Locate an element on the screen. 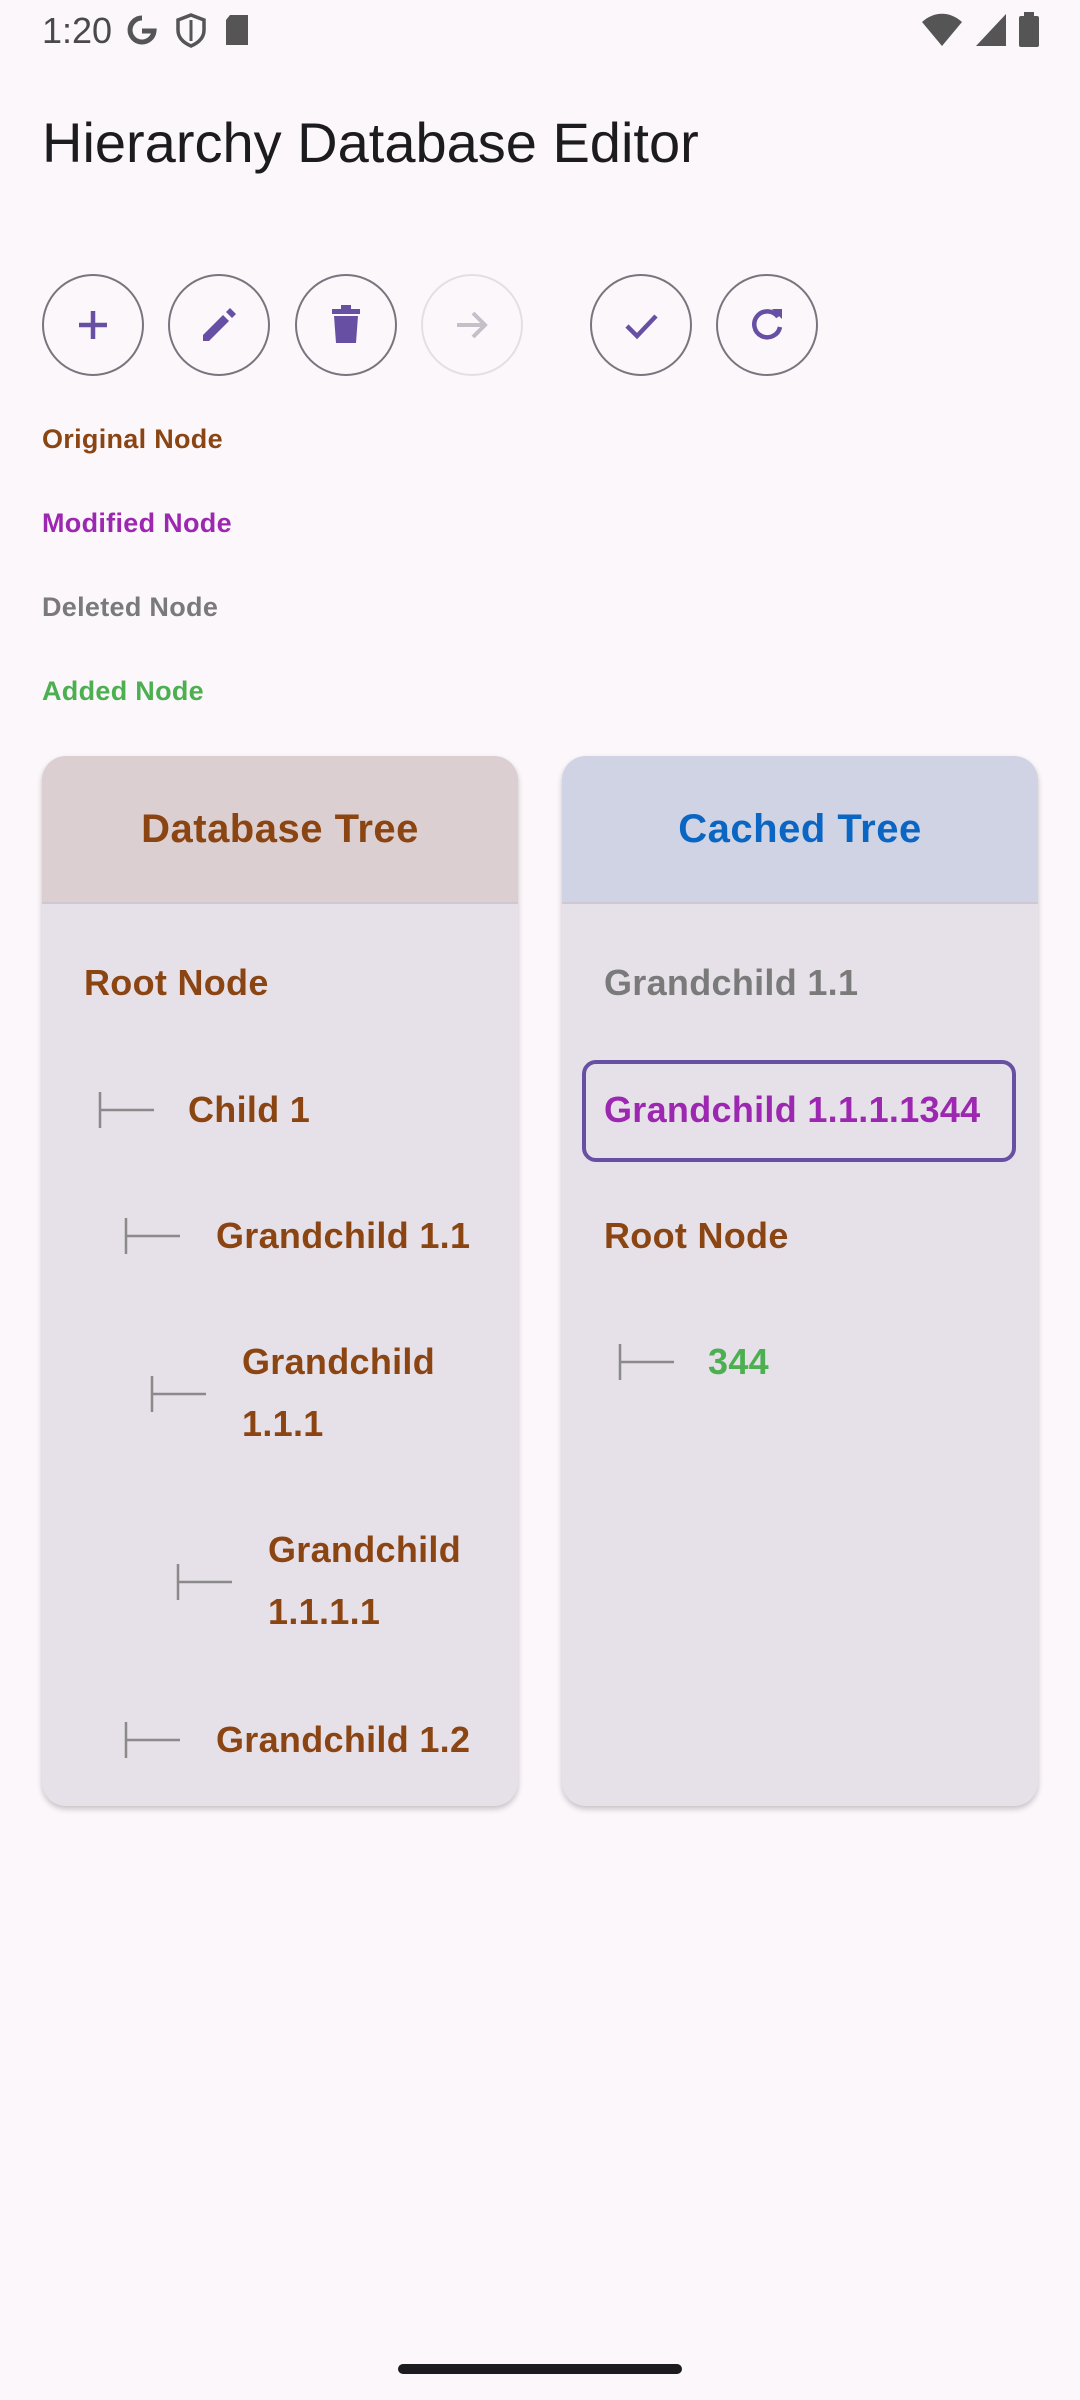 This screenshot has width=1080, height=2400. edit-icon is located at coordinates (219, 324).